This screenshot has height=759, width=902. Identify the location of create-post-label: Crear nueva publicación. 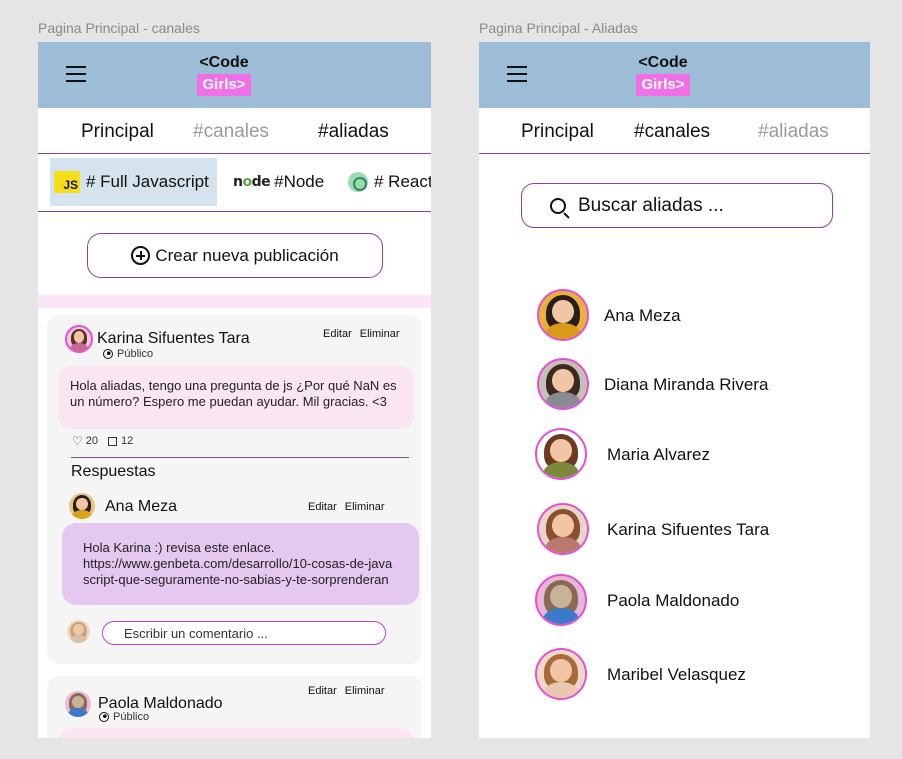
(247, 255).